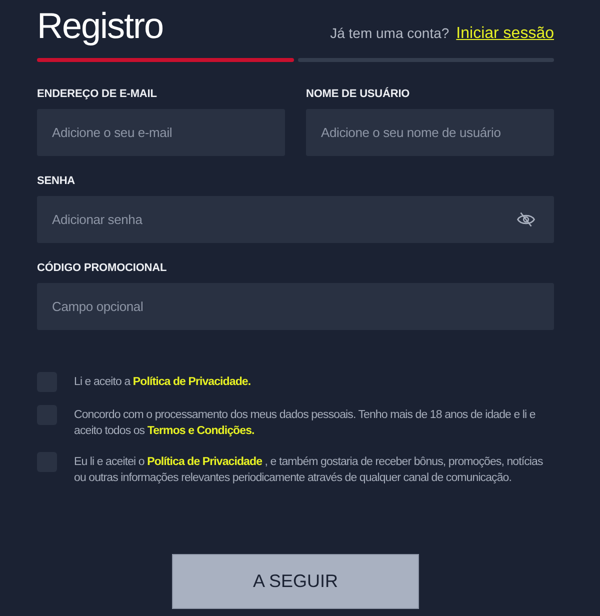 The width and height of the screenshot is (600, 616). I want to click on document-link: Política de Privacidade, so click(204, 462).